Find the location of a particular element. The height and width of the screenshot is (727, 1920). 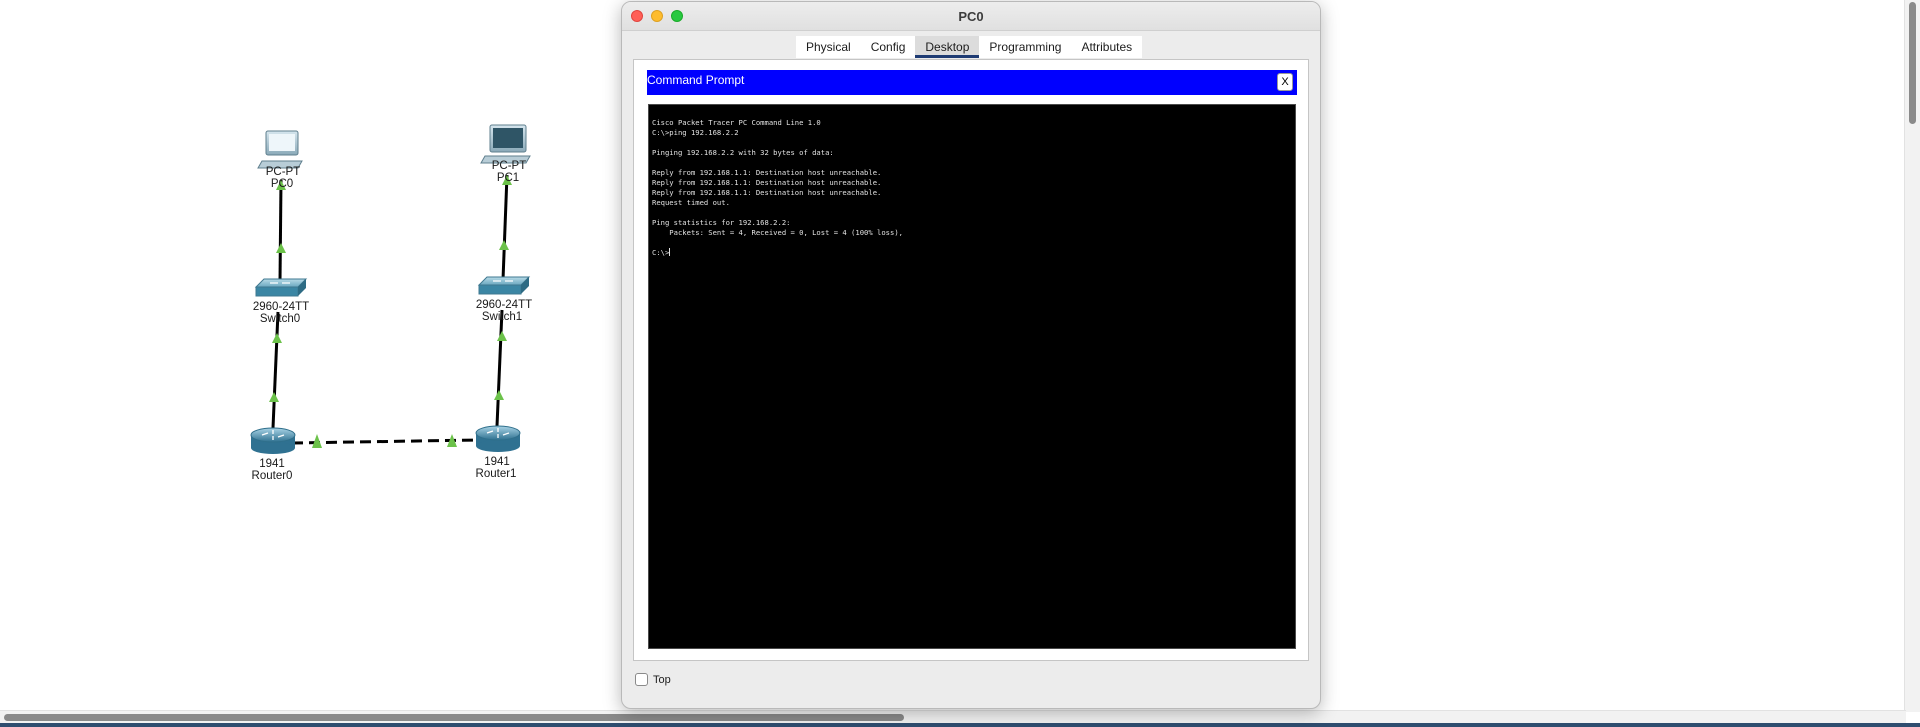

window-titlebar: PC0 is located at coordinates (971, 16).